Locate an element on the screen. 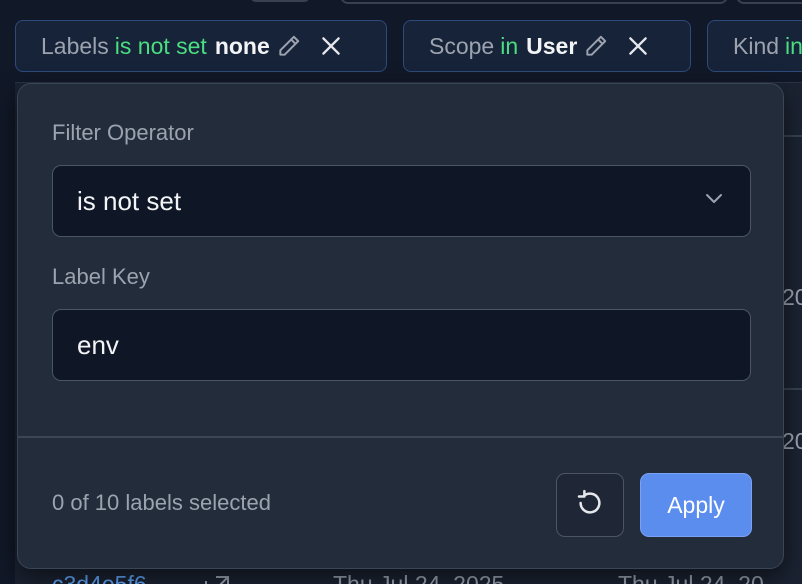  chip-field: Labels is located at coordinates (75, 45).